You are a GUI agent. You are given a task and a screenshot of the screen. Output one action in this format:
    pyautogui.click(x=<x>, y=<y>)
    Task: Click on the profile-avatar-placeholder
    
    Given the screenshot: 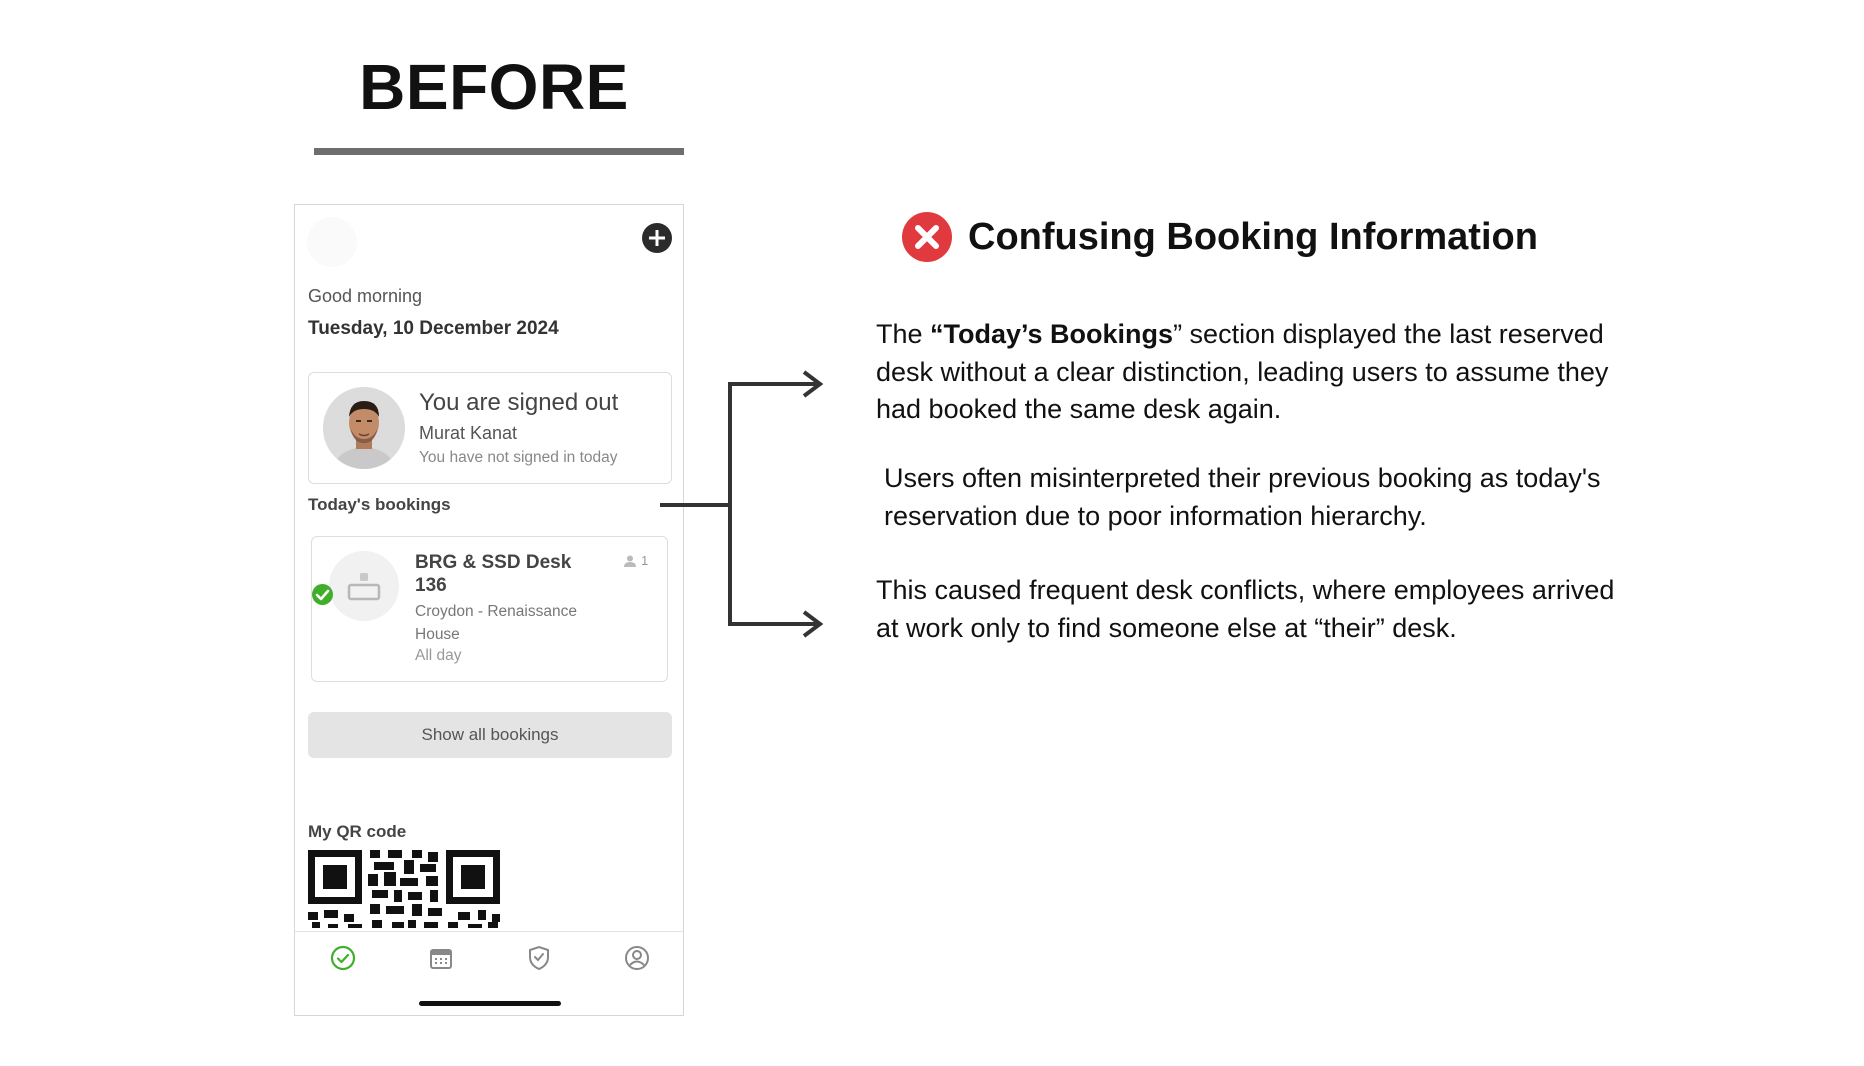 What is the action you would take?
    pyautogui.click(x=332, y=242)
    